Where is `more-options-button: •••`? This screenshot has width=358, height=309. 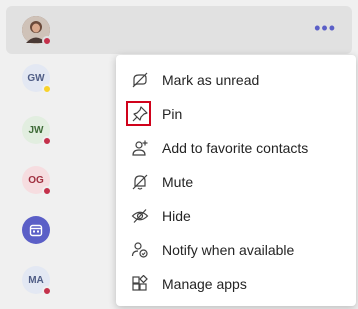 more-options-button: ••• is located at coordinates (325, 28).